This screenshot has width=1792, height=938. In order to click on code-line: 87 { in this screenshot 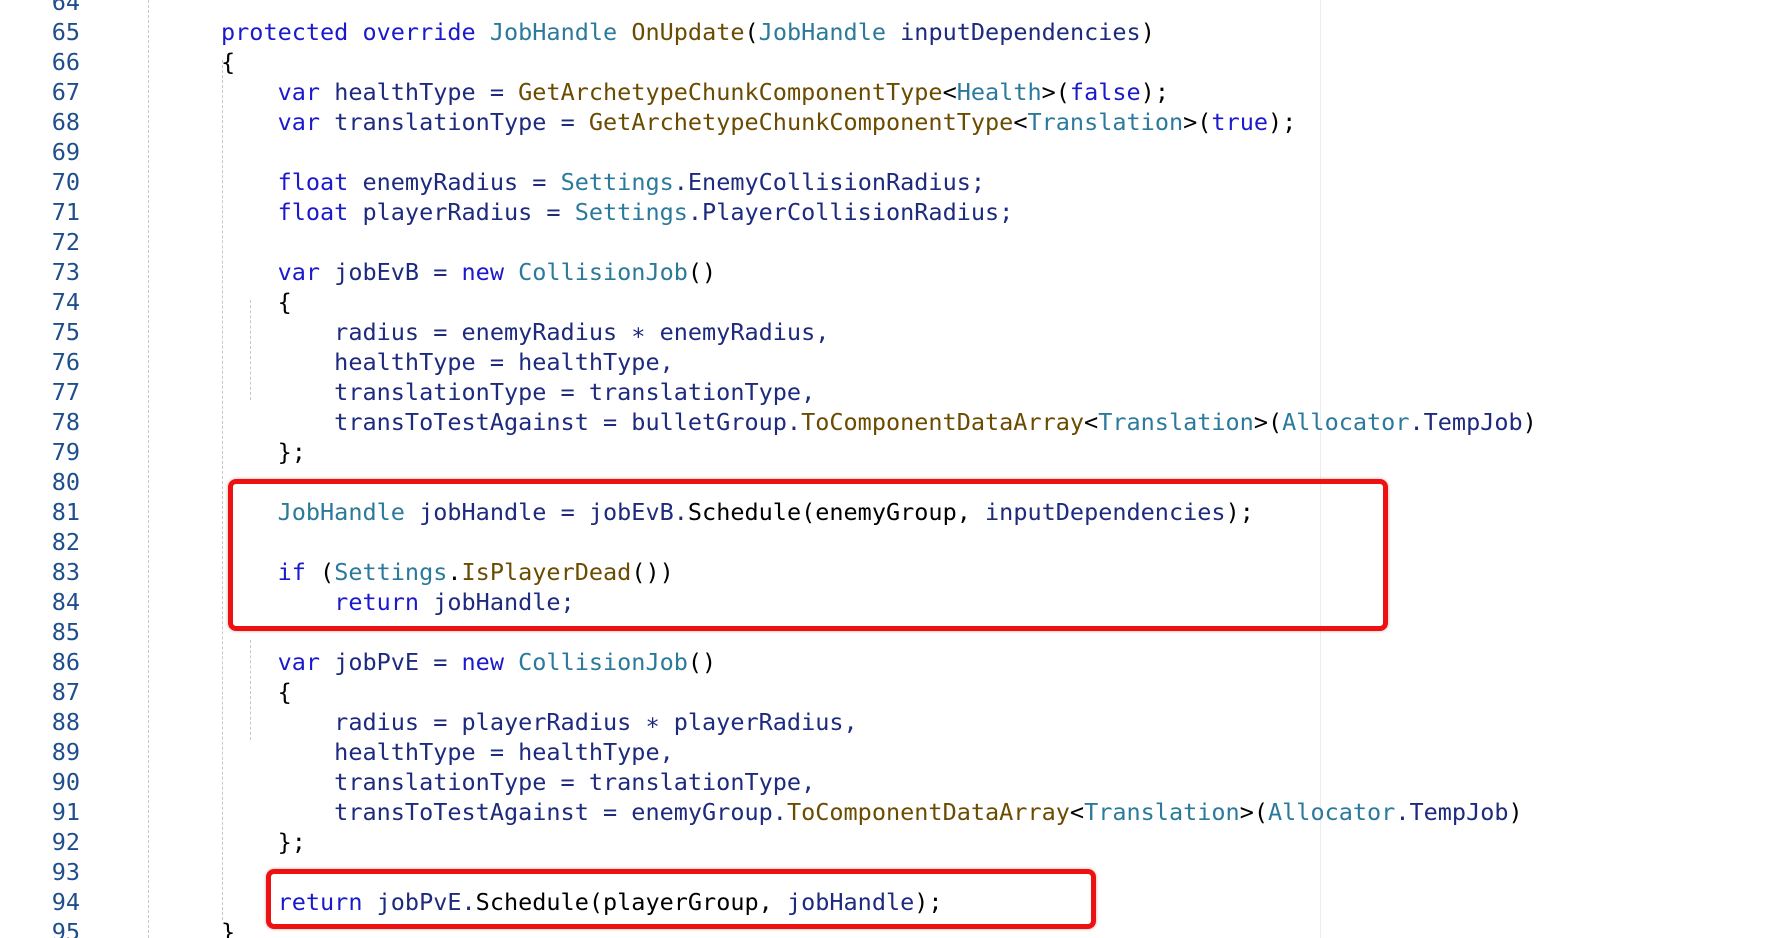, I will do `click(896, 692)`.